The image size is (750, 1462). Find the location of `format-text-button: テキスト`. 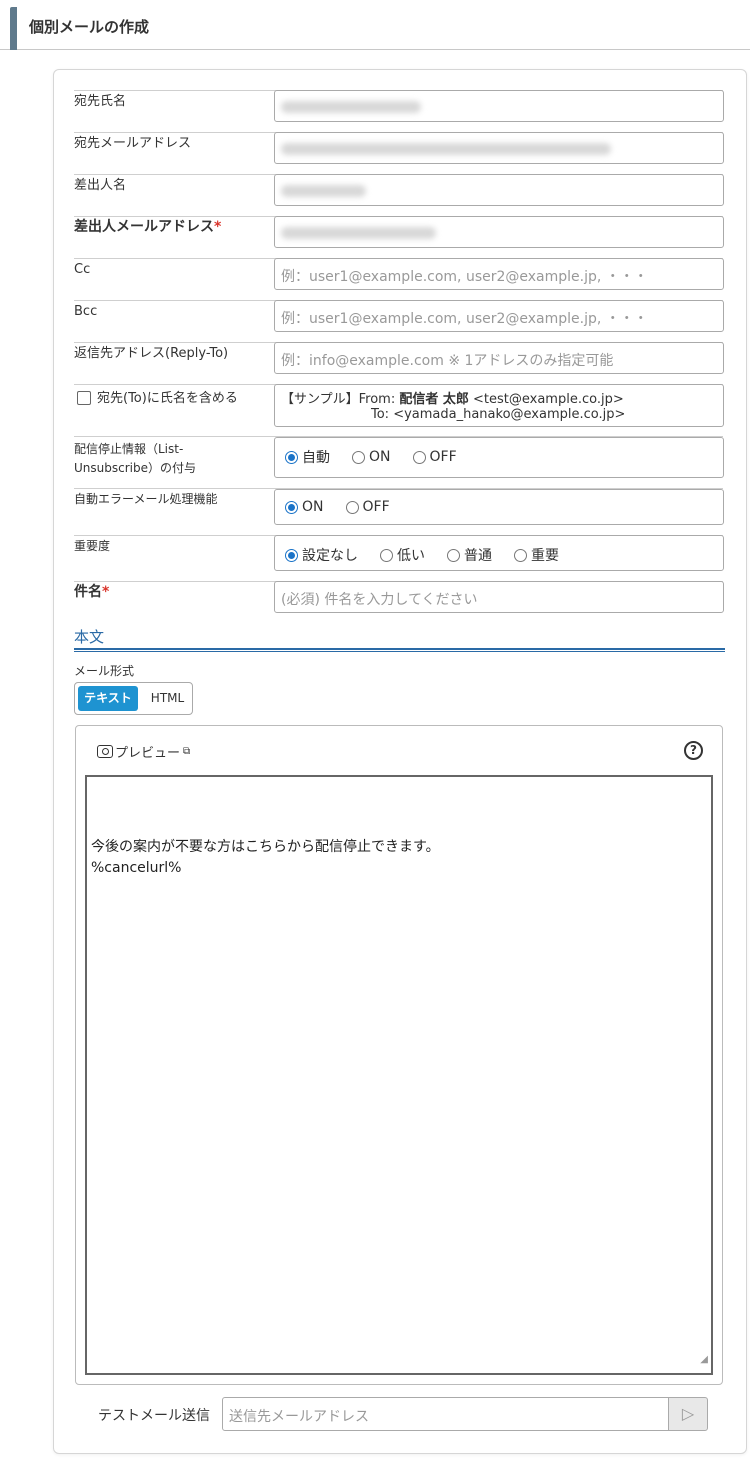

format-text-button: テキスト is located at coordinates (108, 698).